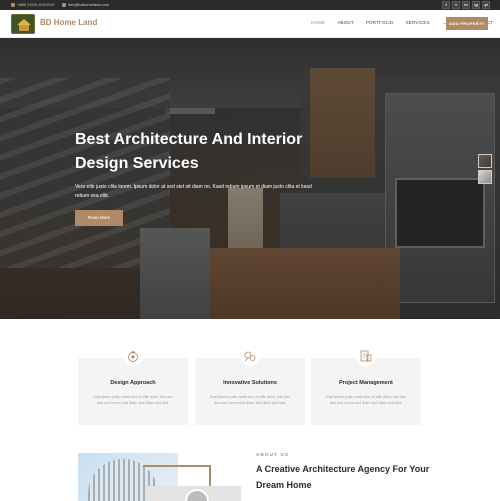 This screenshot has width=500, height=501. I want to click on phone-icon, so click(13, 4).